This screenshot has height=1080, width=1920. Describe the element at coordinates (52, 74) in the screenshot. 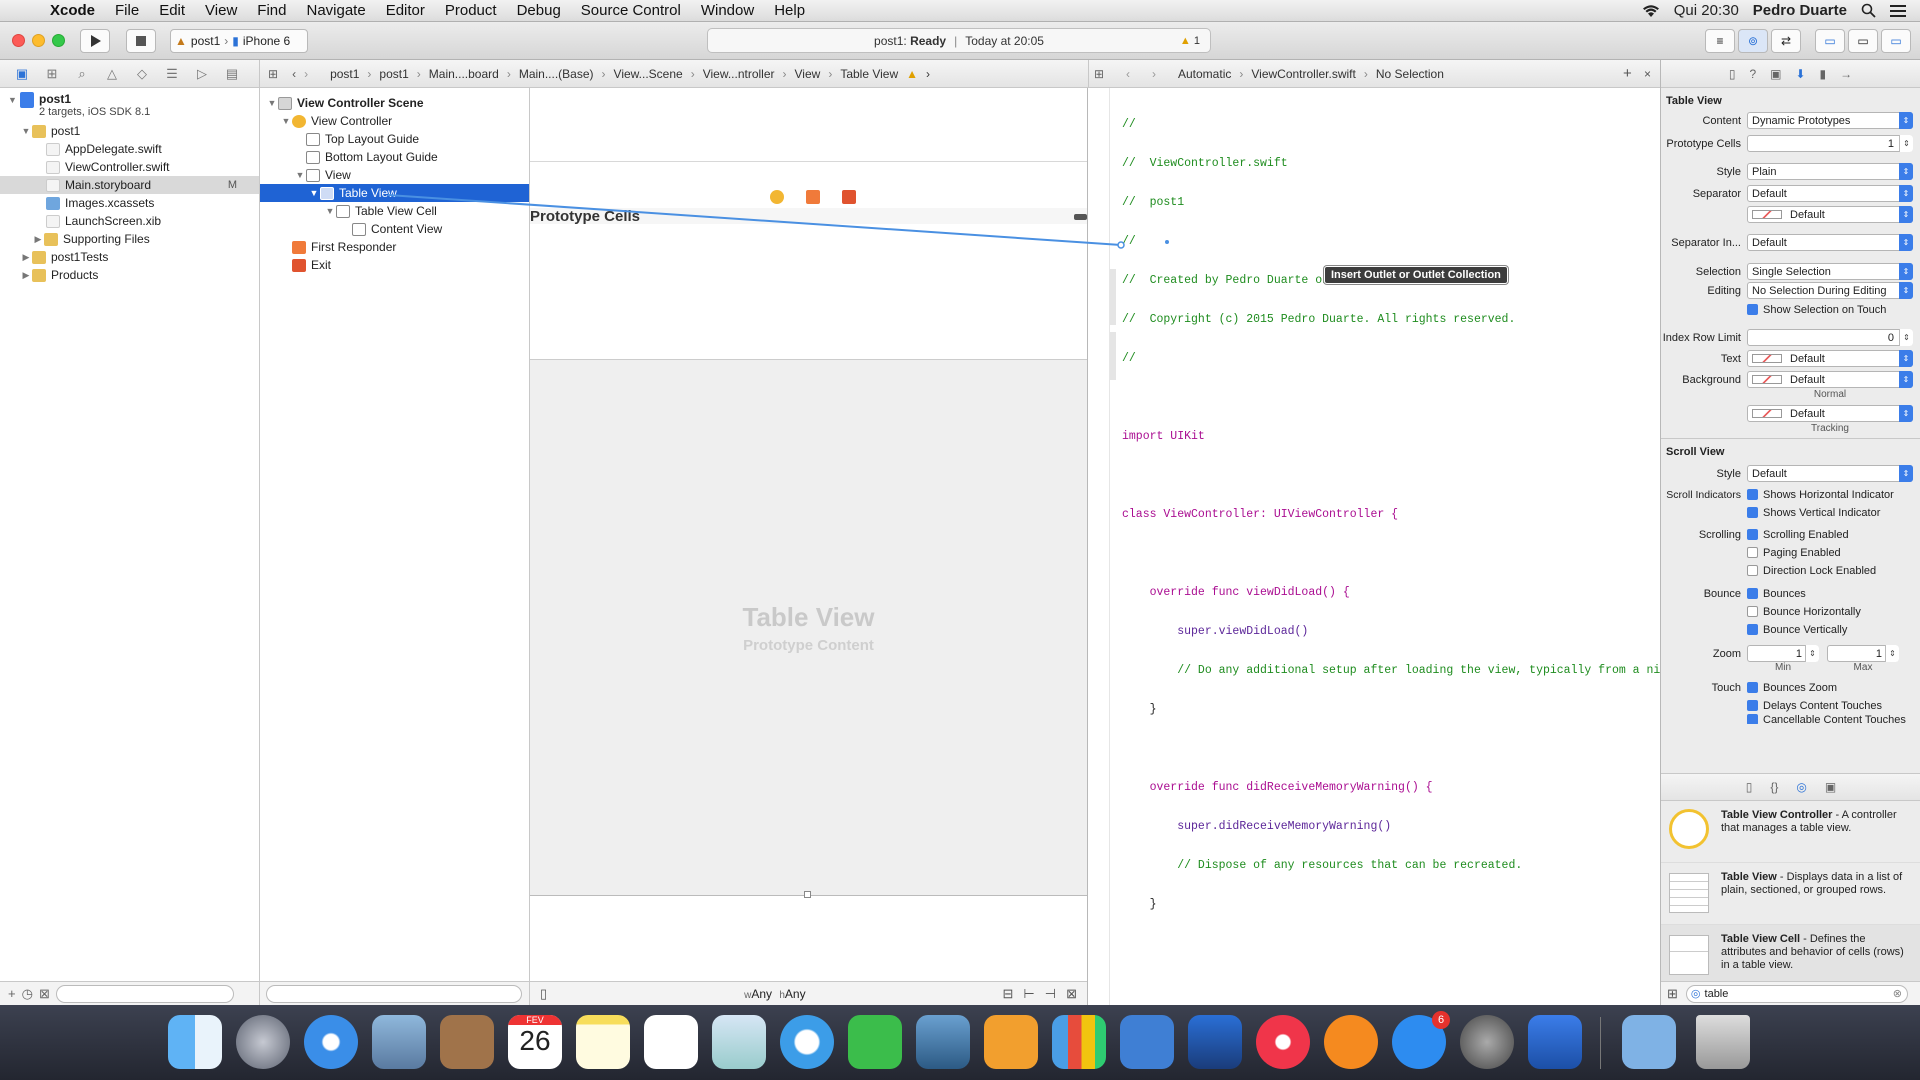

I see `symbol-icon: ⊞` at that location.